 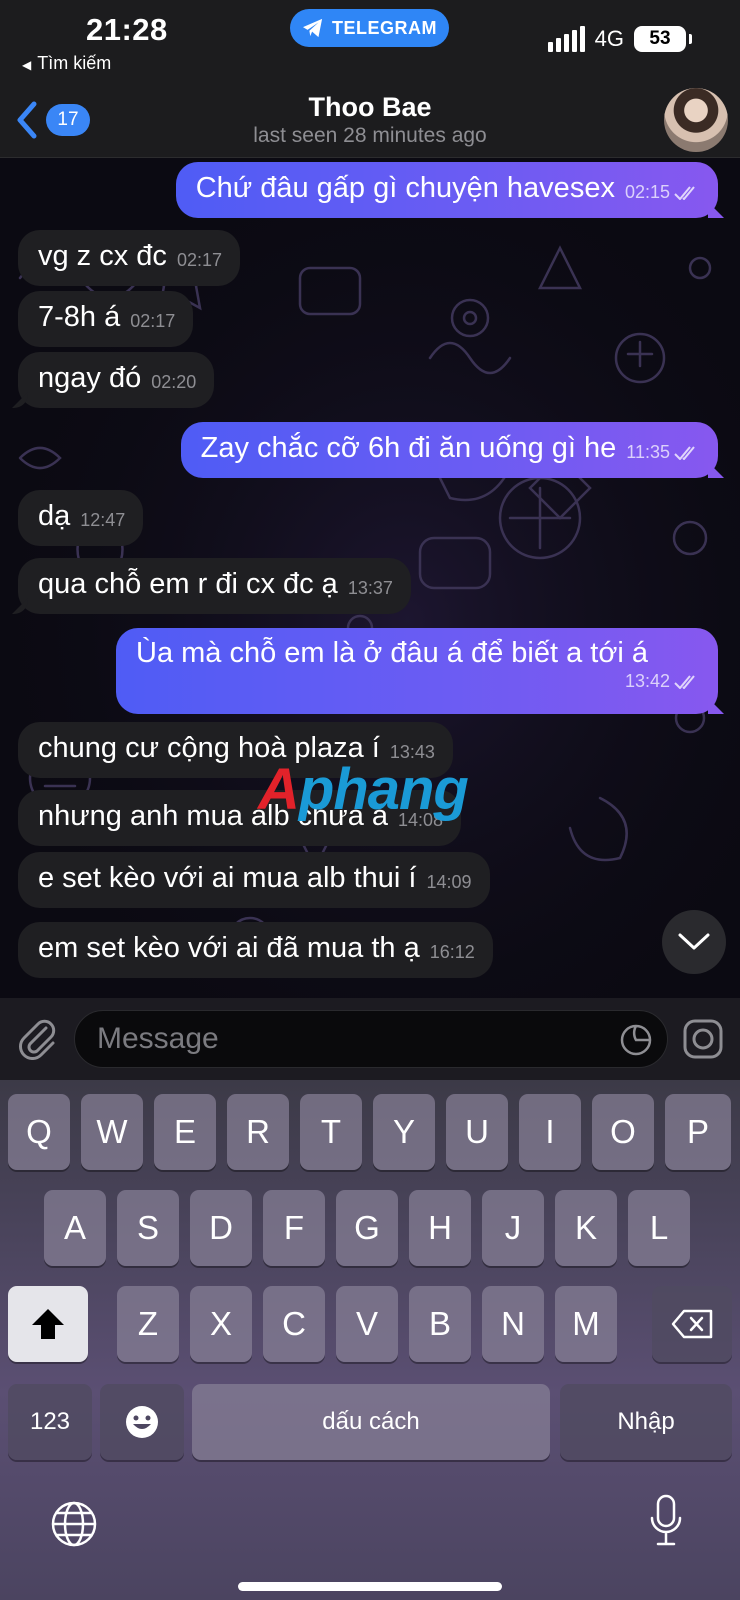 I want to click on key-f: F, so click(x=294, y=1228).